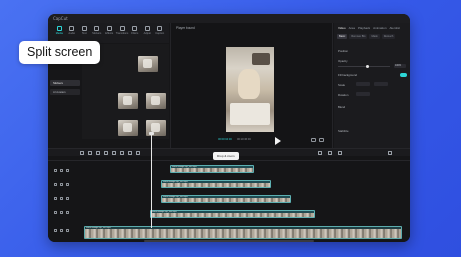 The height and width of the screenshot is (257, 461). What do you see at coordinates (229, 18) in the screenshot?
I see `menu-bar: CapCut` at bounding box center [229, 18].